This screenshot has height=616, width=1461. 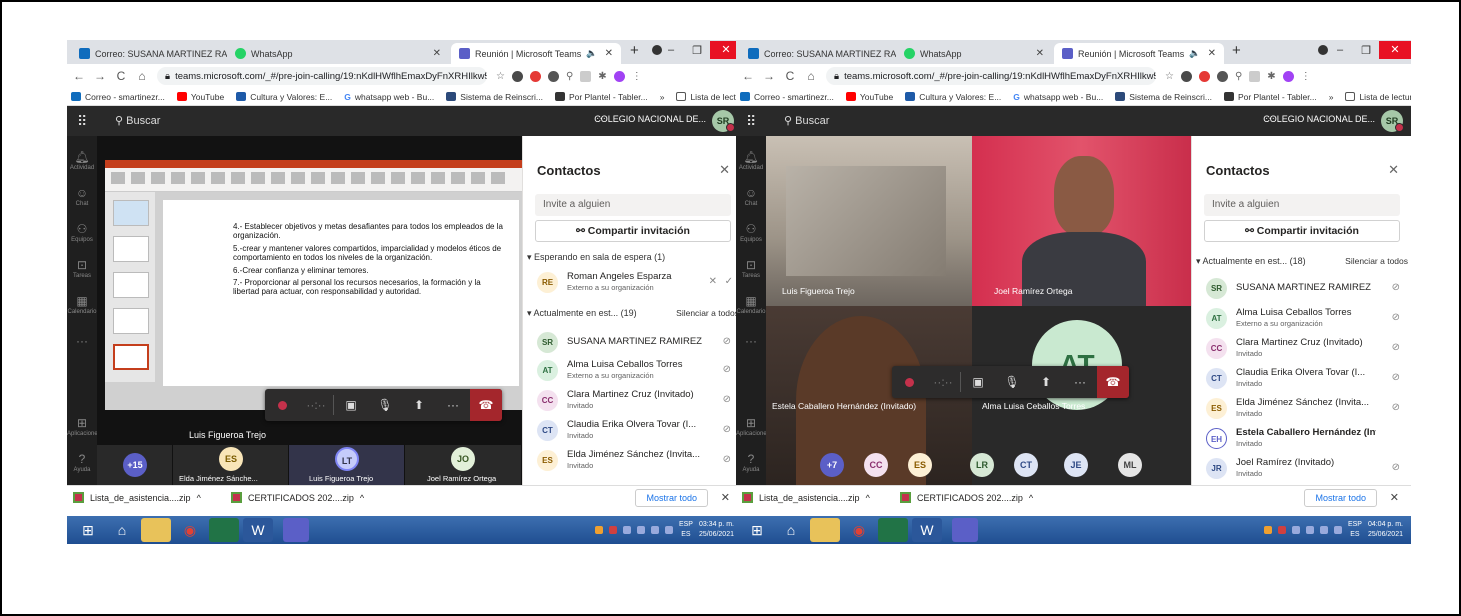 What do you see at coordinates (634, 50) in the screenshot?
I see `new-tab-icon: +` at bounding box center [634, 50].